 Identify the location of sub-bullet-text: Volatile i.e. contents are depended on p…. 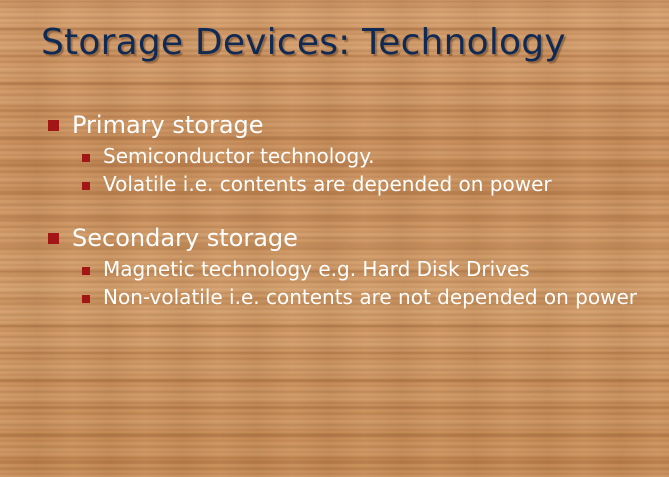
(327, 184).